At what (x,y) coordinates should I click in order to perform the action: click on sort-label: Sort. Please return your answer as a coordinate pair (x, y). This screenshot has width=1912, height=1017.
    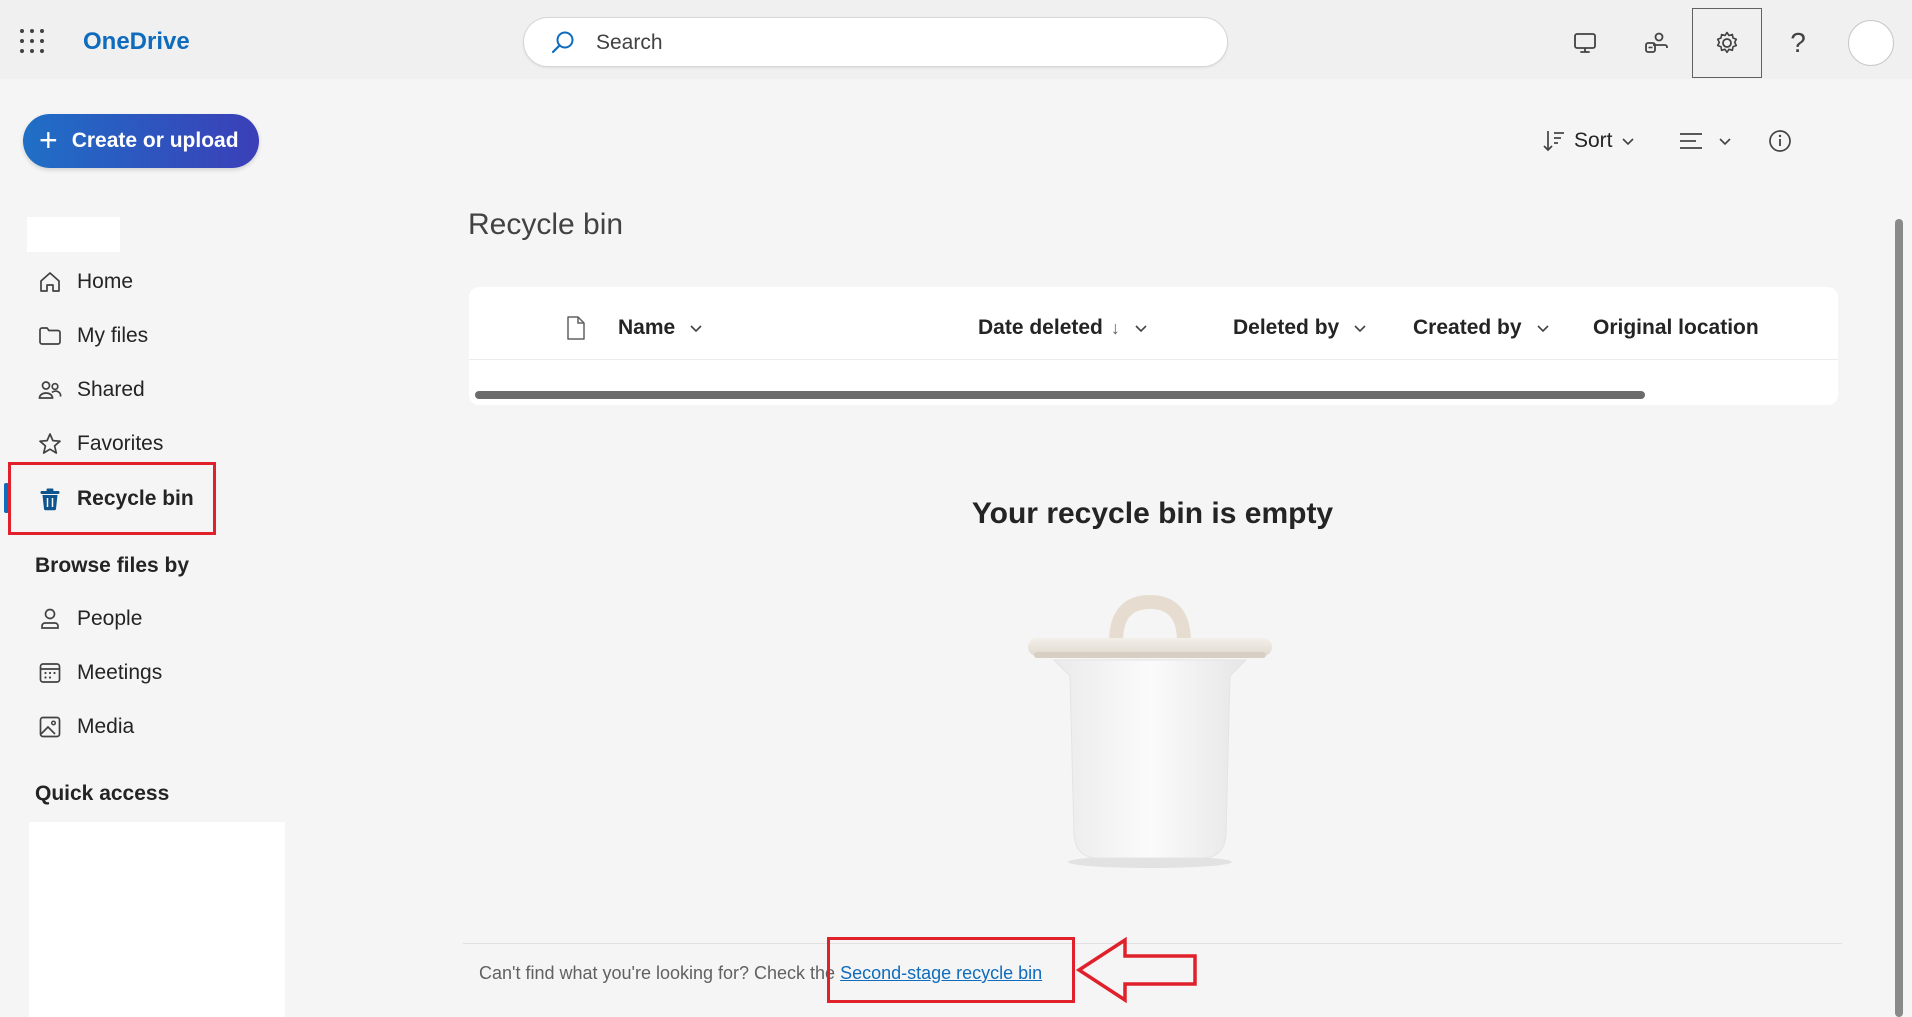
    Looking at the image, I should click on (1593, 140).